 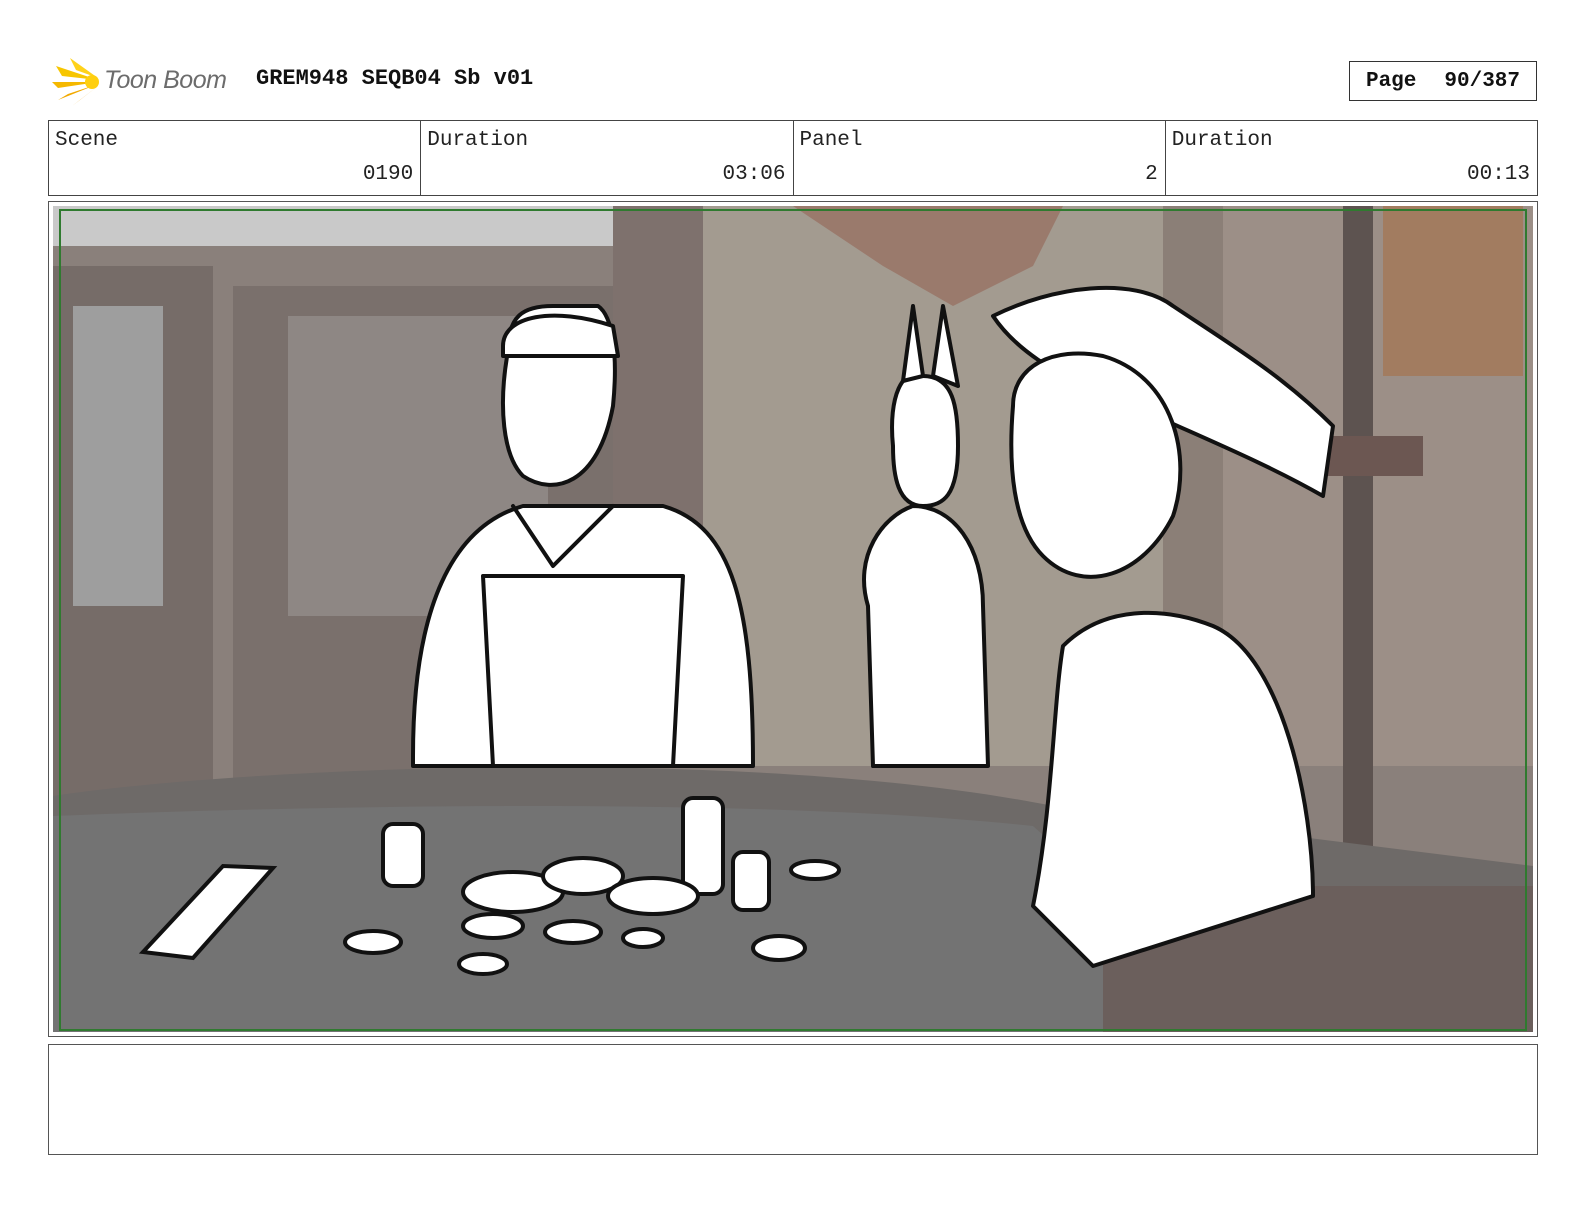 What do you see at coordinates (395, 78) in the screenshot?
I see `document-title: GREM948 SEQB04 Sb v01` at bounding box center [395, 78].